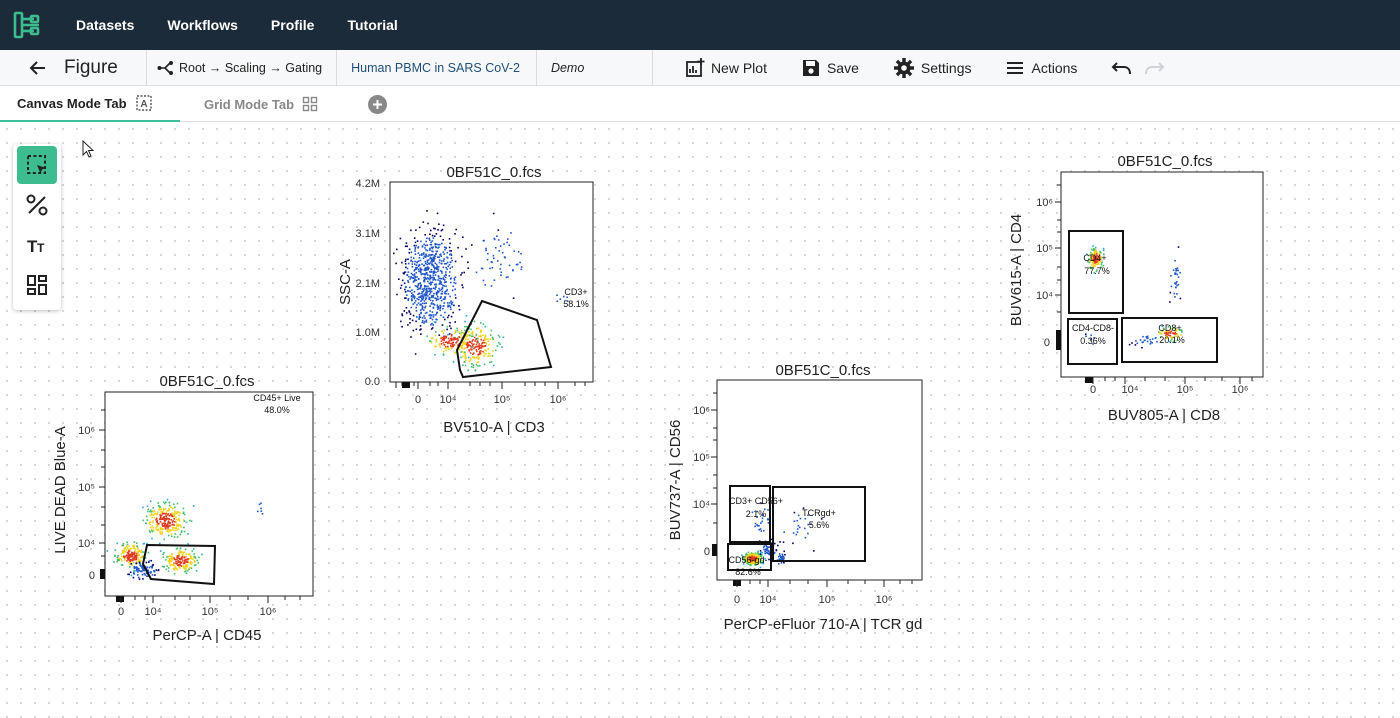 Image resolution: width=1400 pixels, height=718 pixels. Describe the element at coordinates (932, 68) in the screenshot. I see `settings-button: Settings` at that location.